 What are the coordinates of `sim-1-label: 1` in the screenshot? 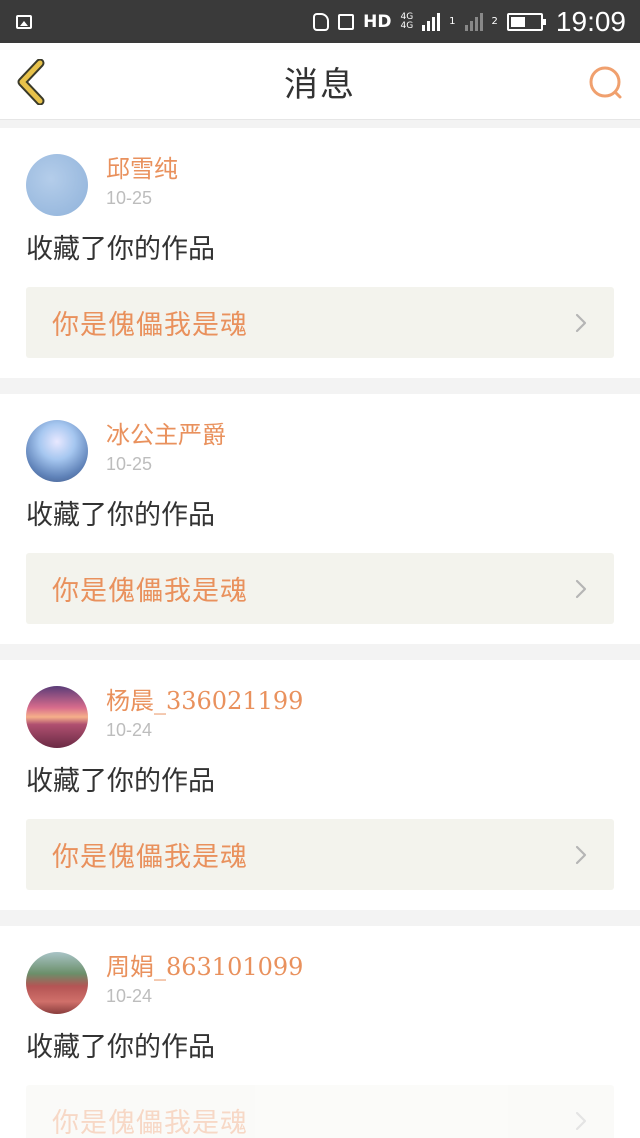 It's located at (452, 21).